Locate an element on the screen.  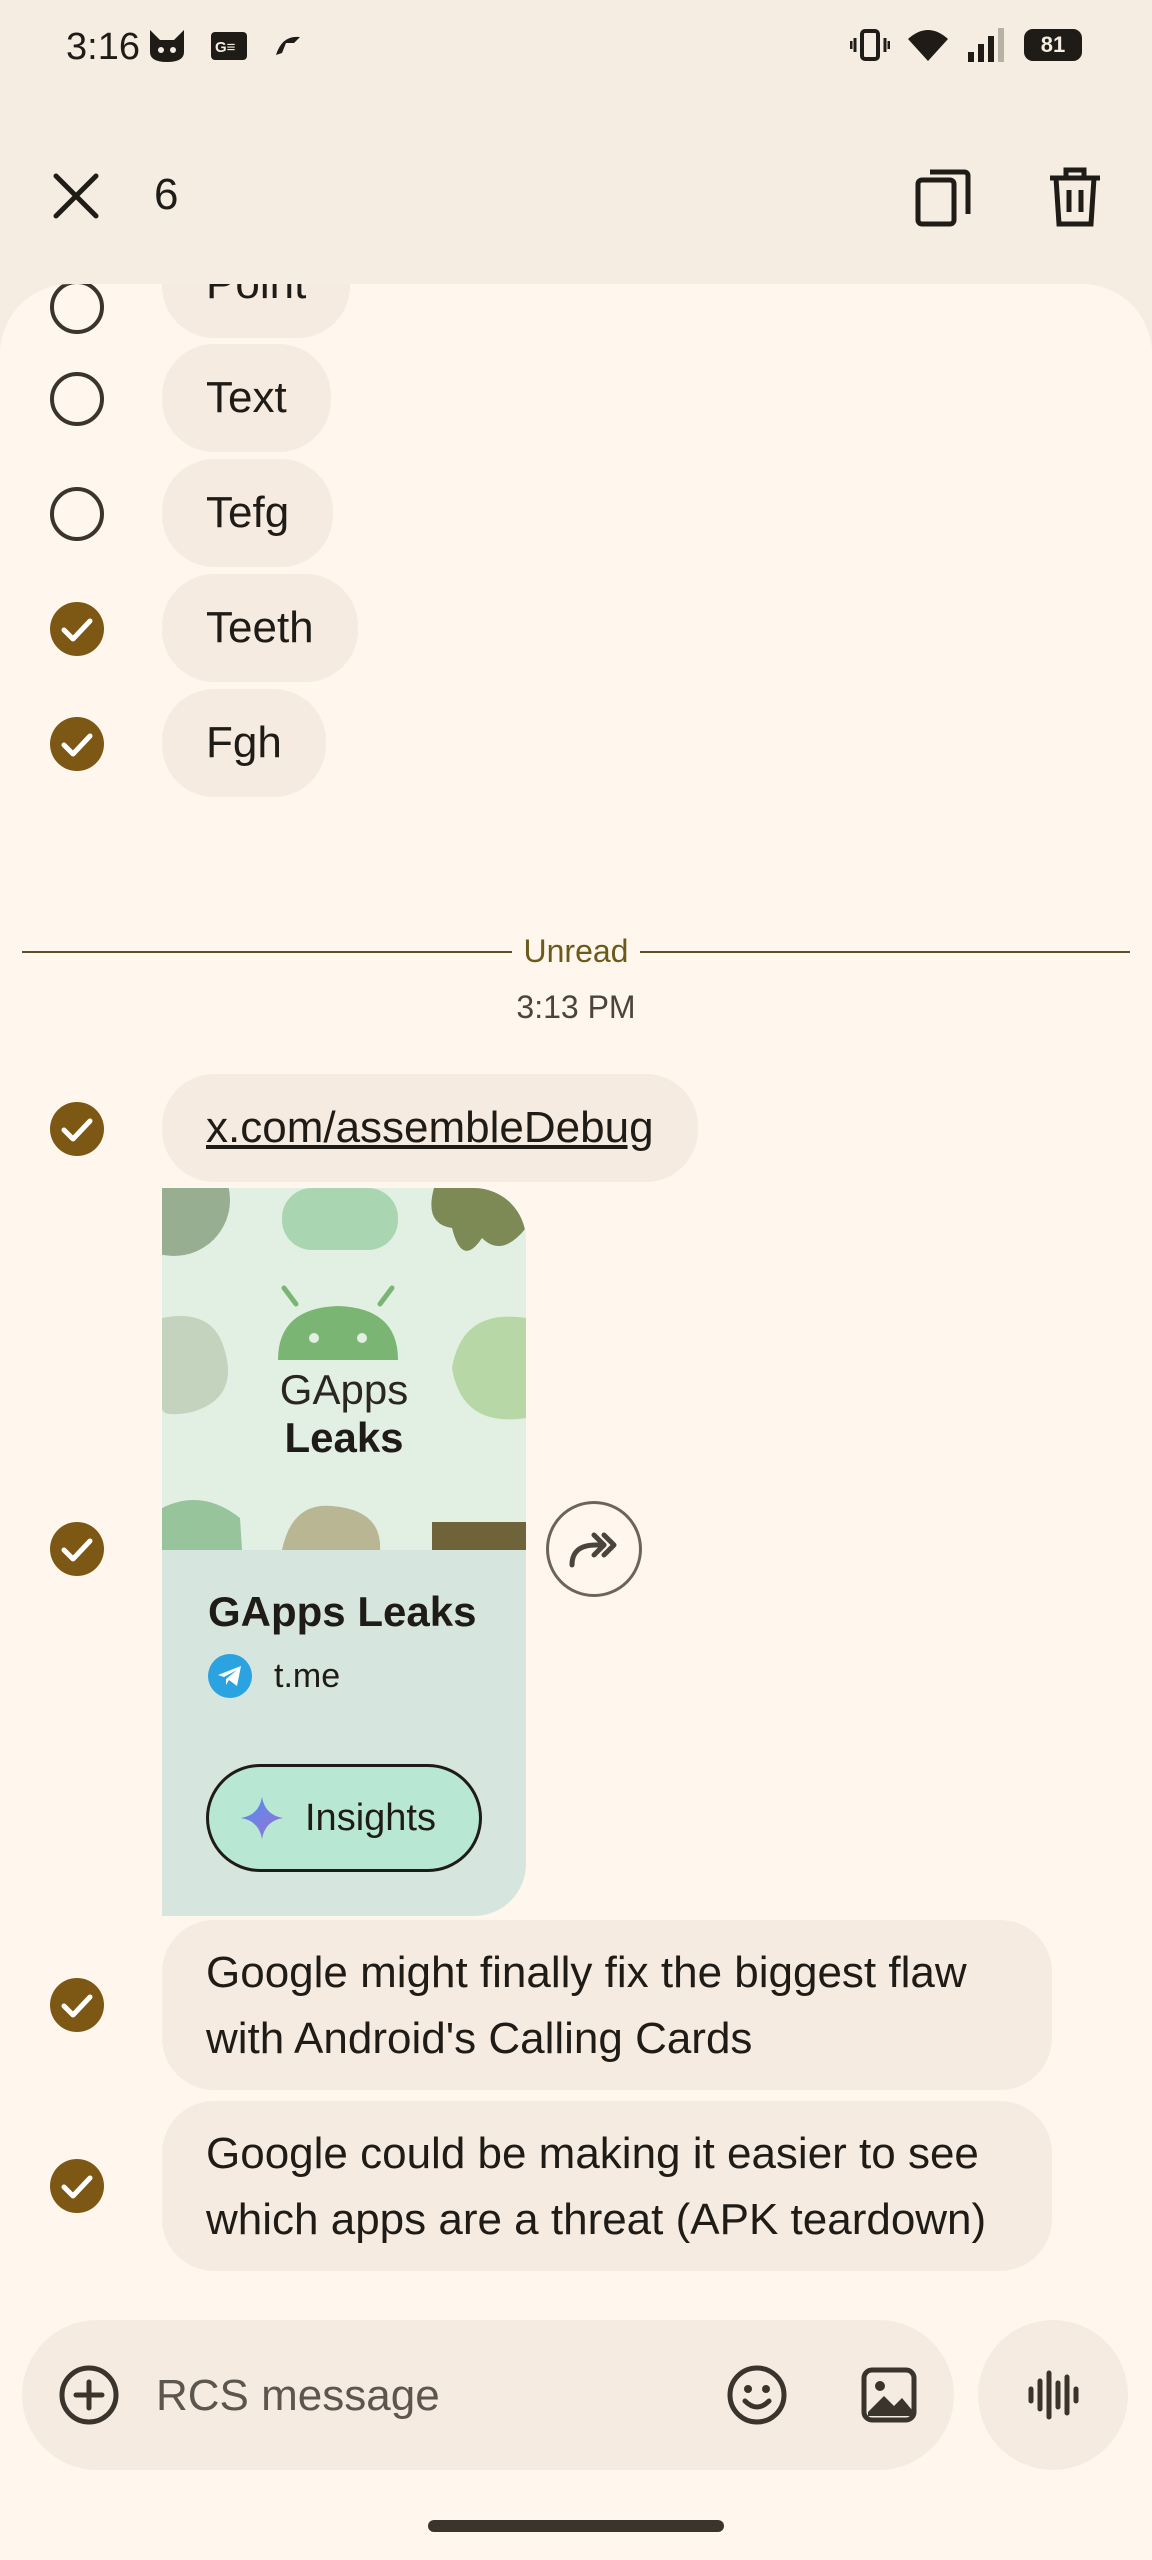
link-message-bubble: x.com/assembleDebug is located at coordinates (430, 1128).